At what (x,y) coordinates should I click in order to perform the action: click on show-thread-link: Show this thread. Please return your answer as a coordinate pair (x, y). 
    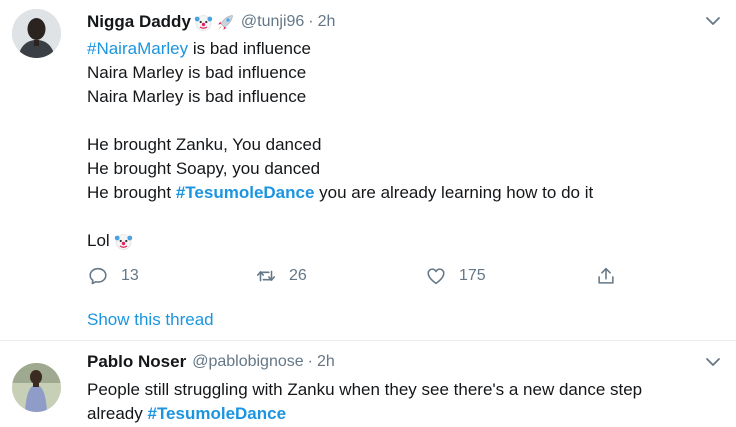
    Looking at the image, I should click on (150, 320).